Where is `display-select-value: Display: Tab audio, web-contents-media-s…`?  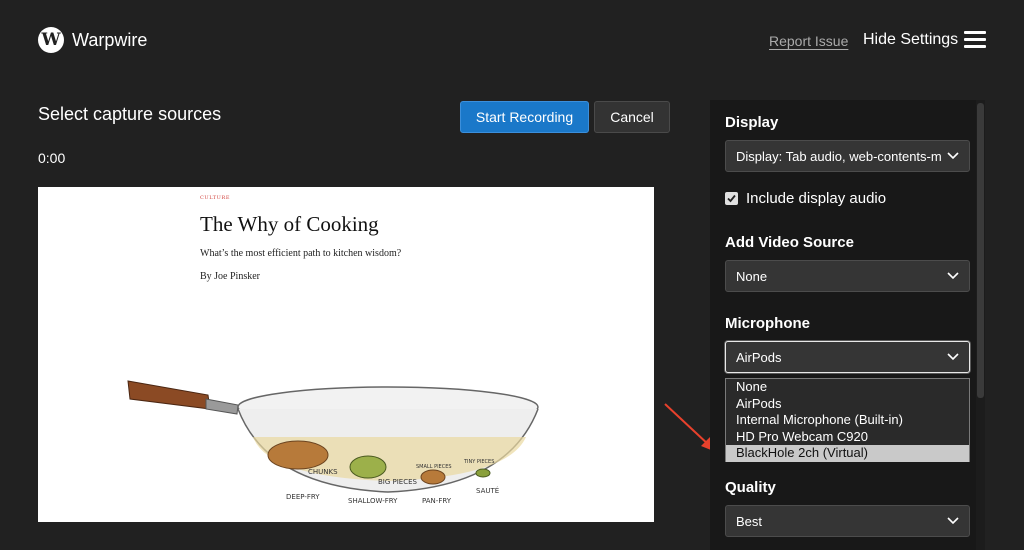 display-select-value: Display: Tab audio, web-contents-media-s… is located at coordinates (838, 156).